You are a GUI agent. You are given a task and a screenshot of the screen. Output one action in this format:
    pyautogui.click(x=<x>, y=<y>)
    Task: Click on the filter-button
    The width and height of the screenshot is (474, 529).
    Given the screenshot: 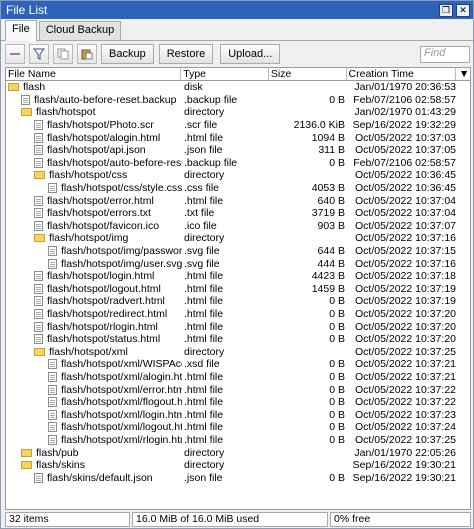 What is the action you would take?
    pyautogui.click(x=39, y=54)
    